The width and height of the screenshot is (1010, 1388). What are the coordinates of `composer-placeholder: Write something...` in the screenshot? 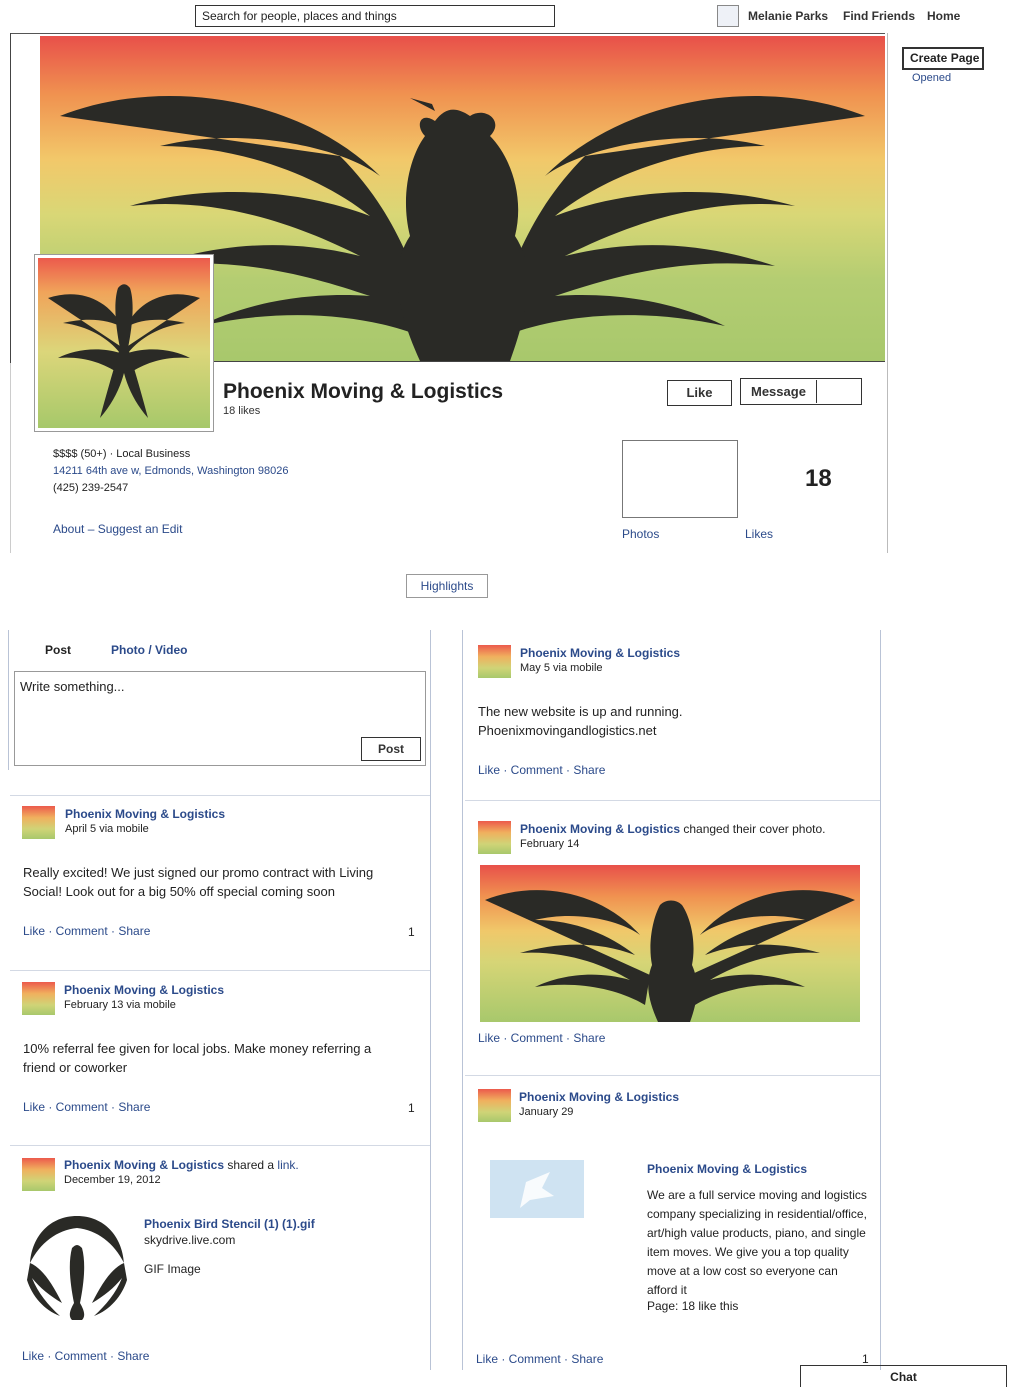 It's located at (72, 686).